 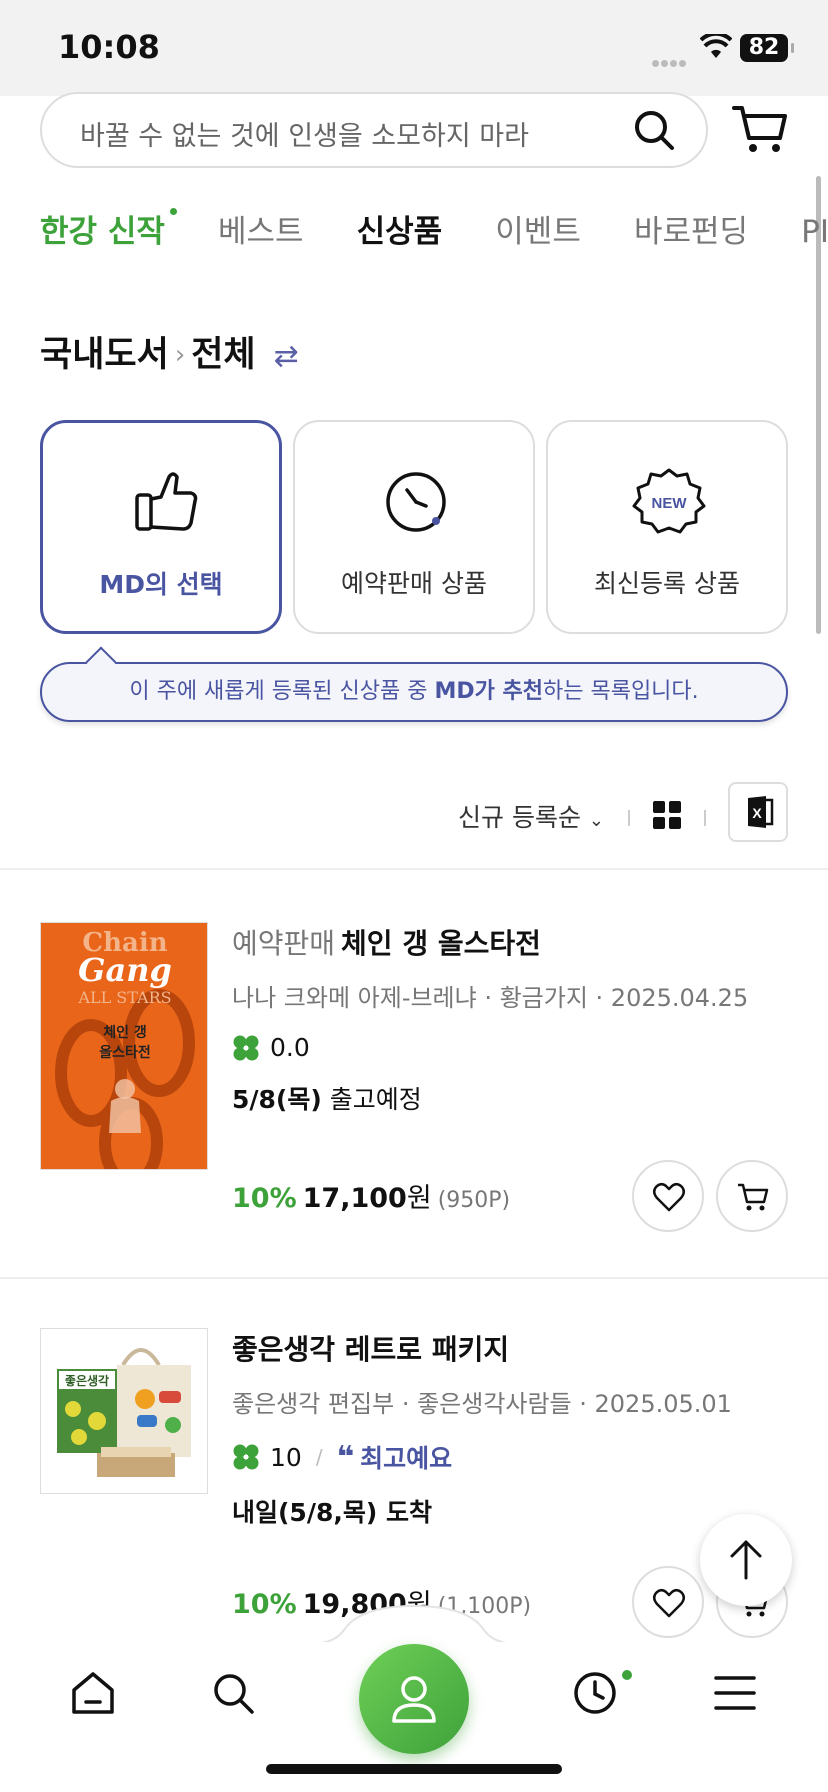 What do you see at coordinates (595, 1693) in the screenshot?
I see `history-icon` at bounding box center [595, 1693].